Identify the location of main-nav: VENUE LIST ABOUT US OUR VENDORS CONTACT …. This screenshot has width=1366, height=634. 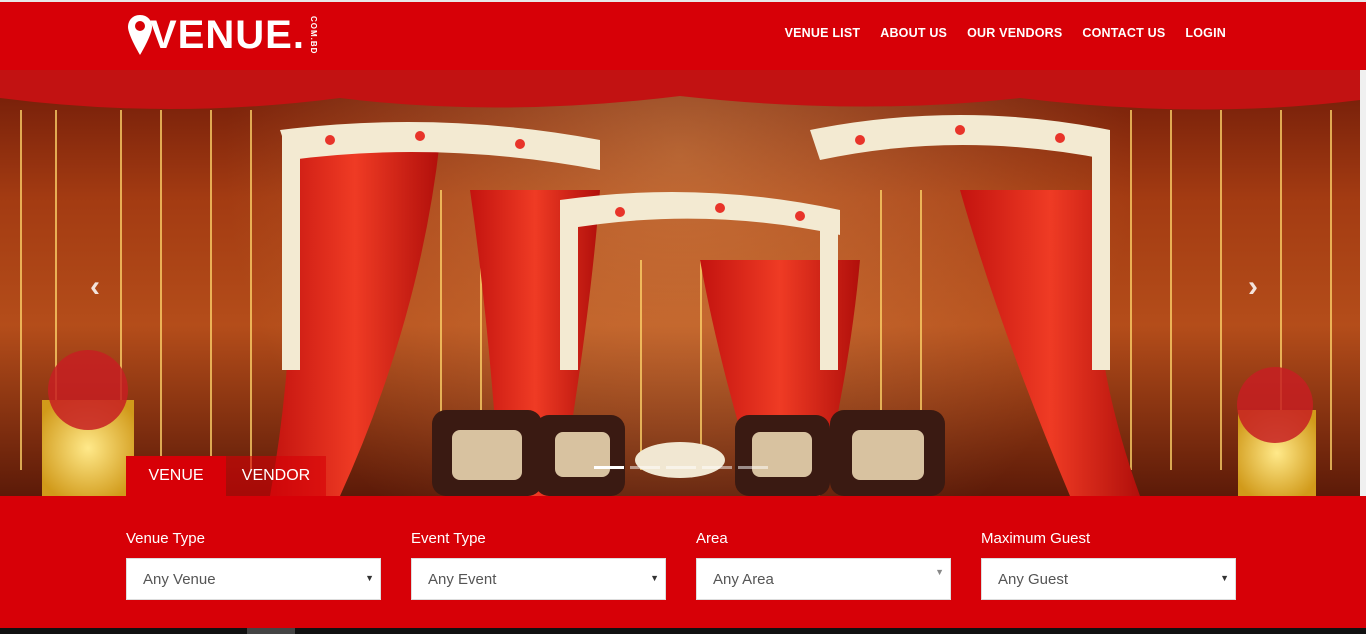
(1005, 33).